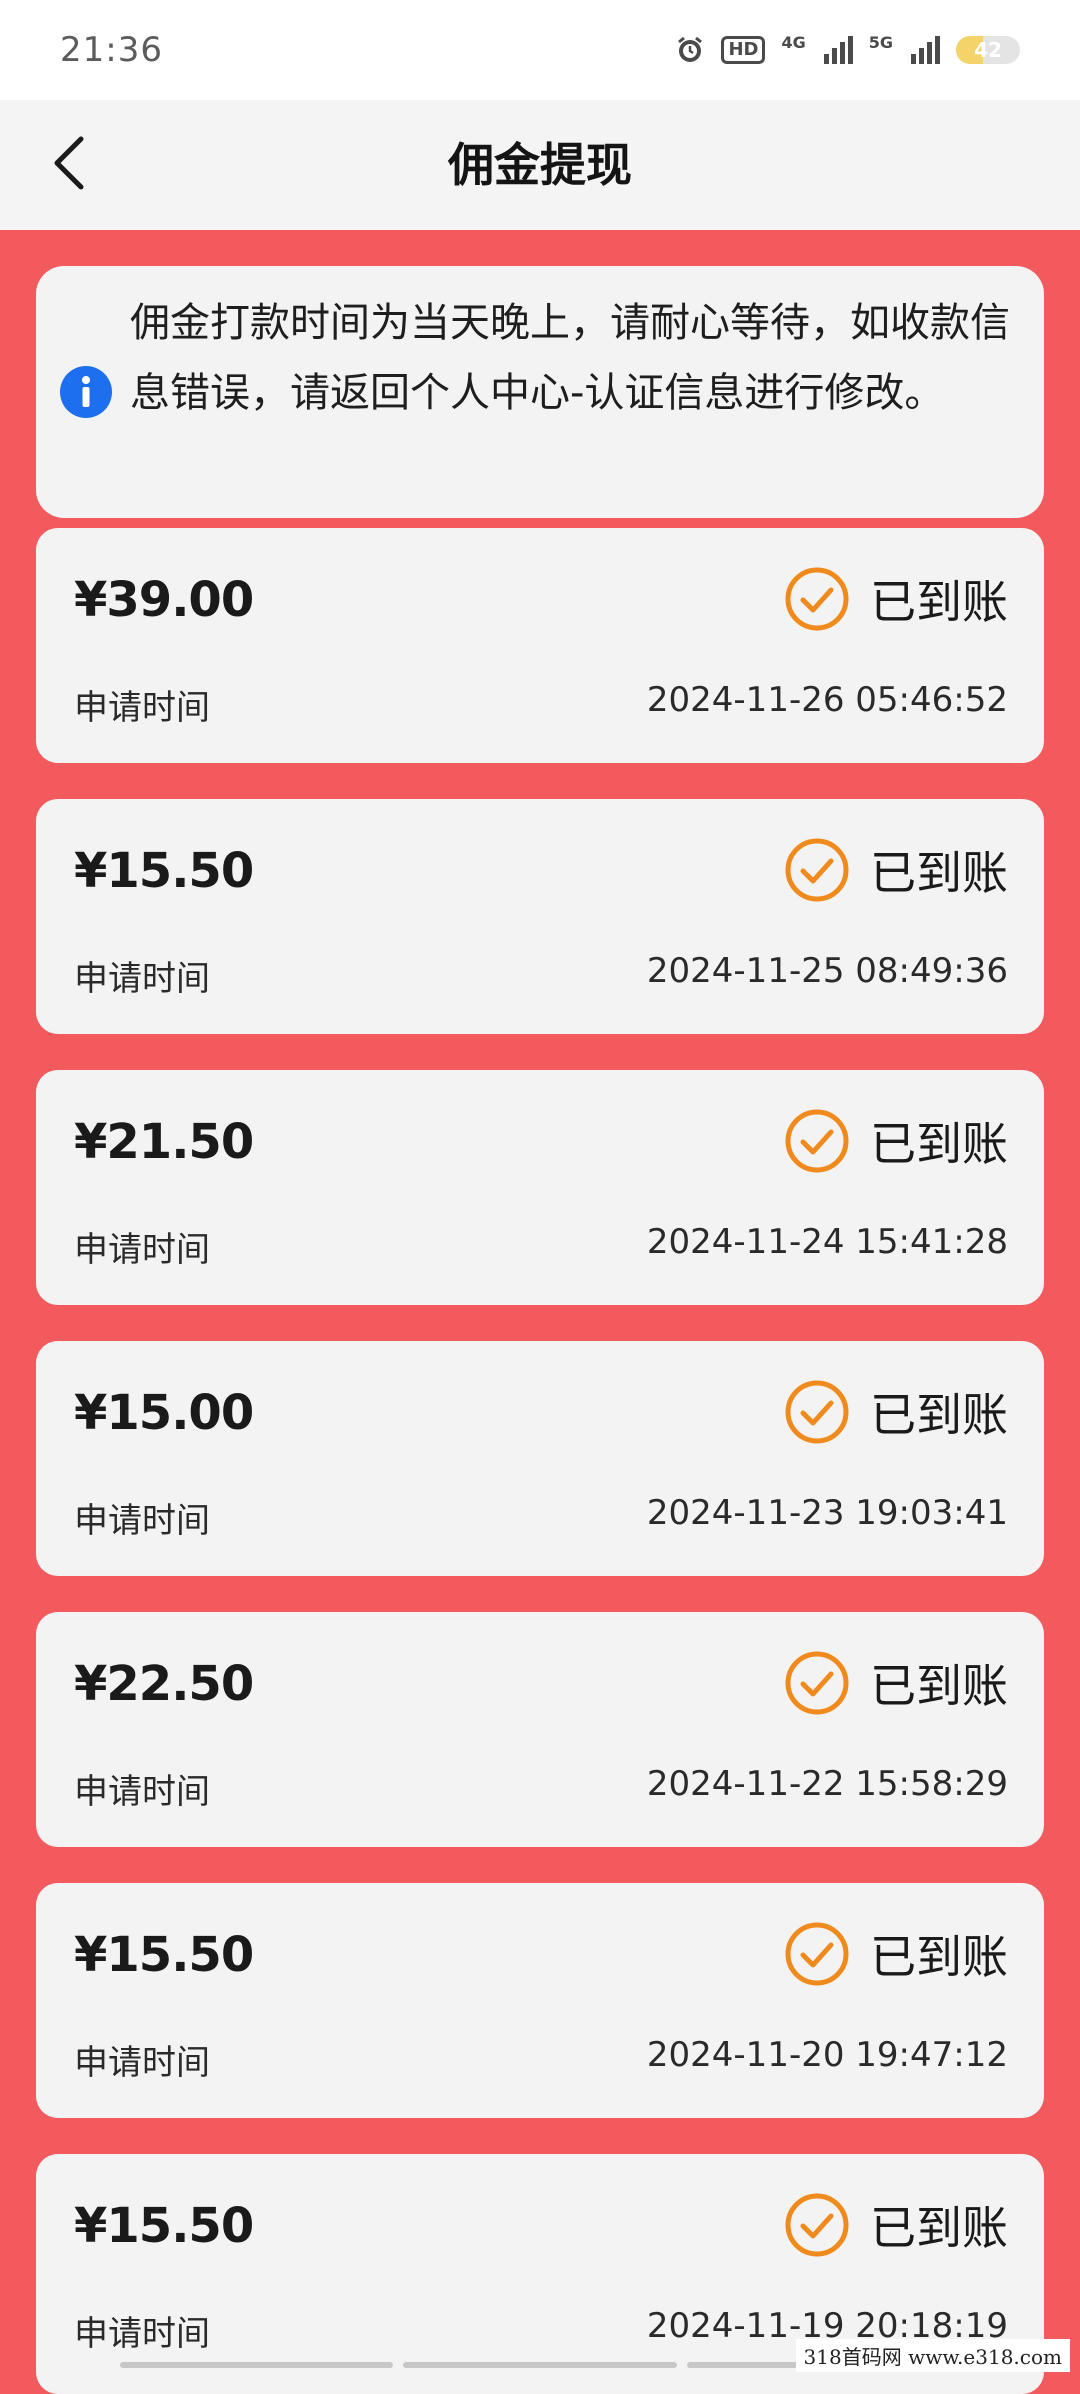 This screenshot has height=2394, width=1080. I want to click on record-time: 2024-11-20 19:47:12, so click(827, 2055).